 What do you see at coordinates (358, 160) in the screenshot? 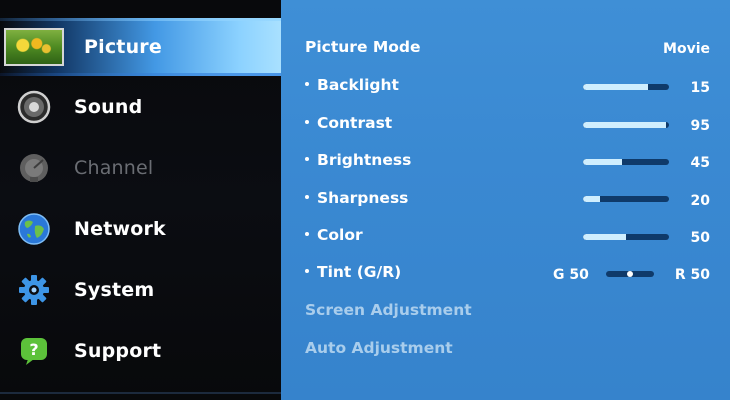
I see `setting-brightness-label: Brightness` at bounding box center [358, 160].